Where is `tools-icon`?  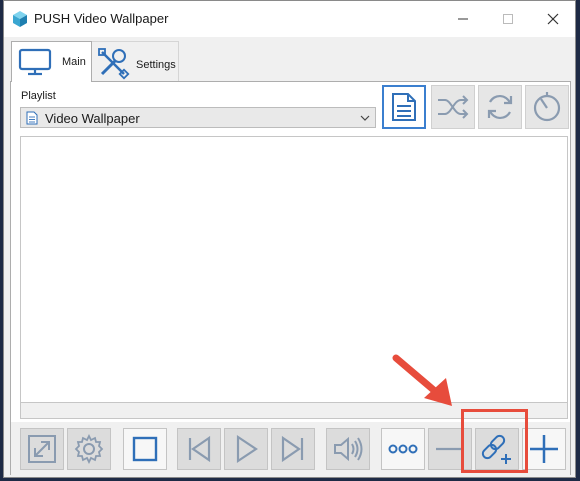
tools-icon is located at coordinates (114, 64).